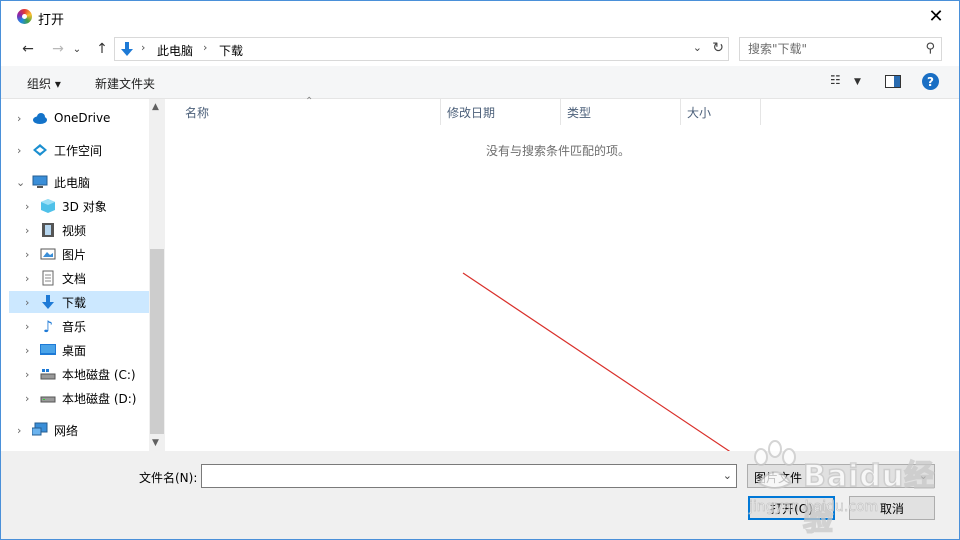 The image size is (960, 540). I want to click on arrow-right-icon: →, so click(58, 49).